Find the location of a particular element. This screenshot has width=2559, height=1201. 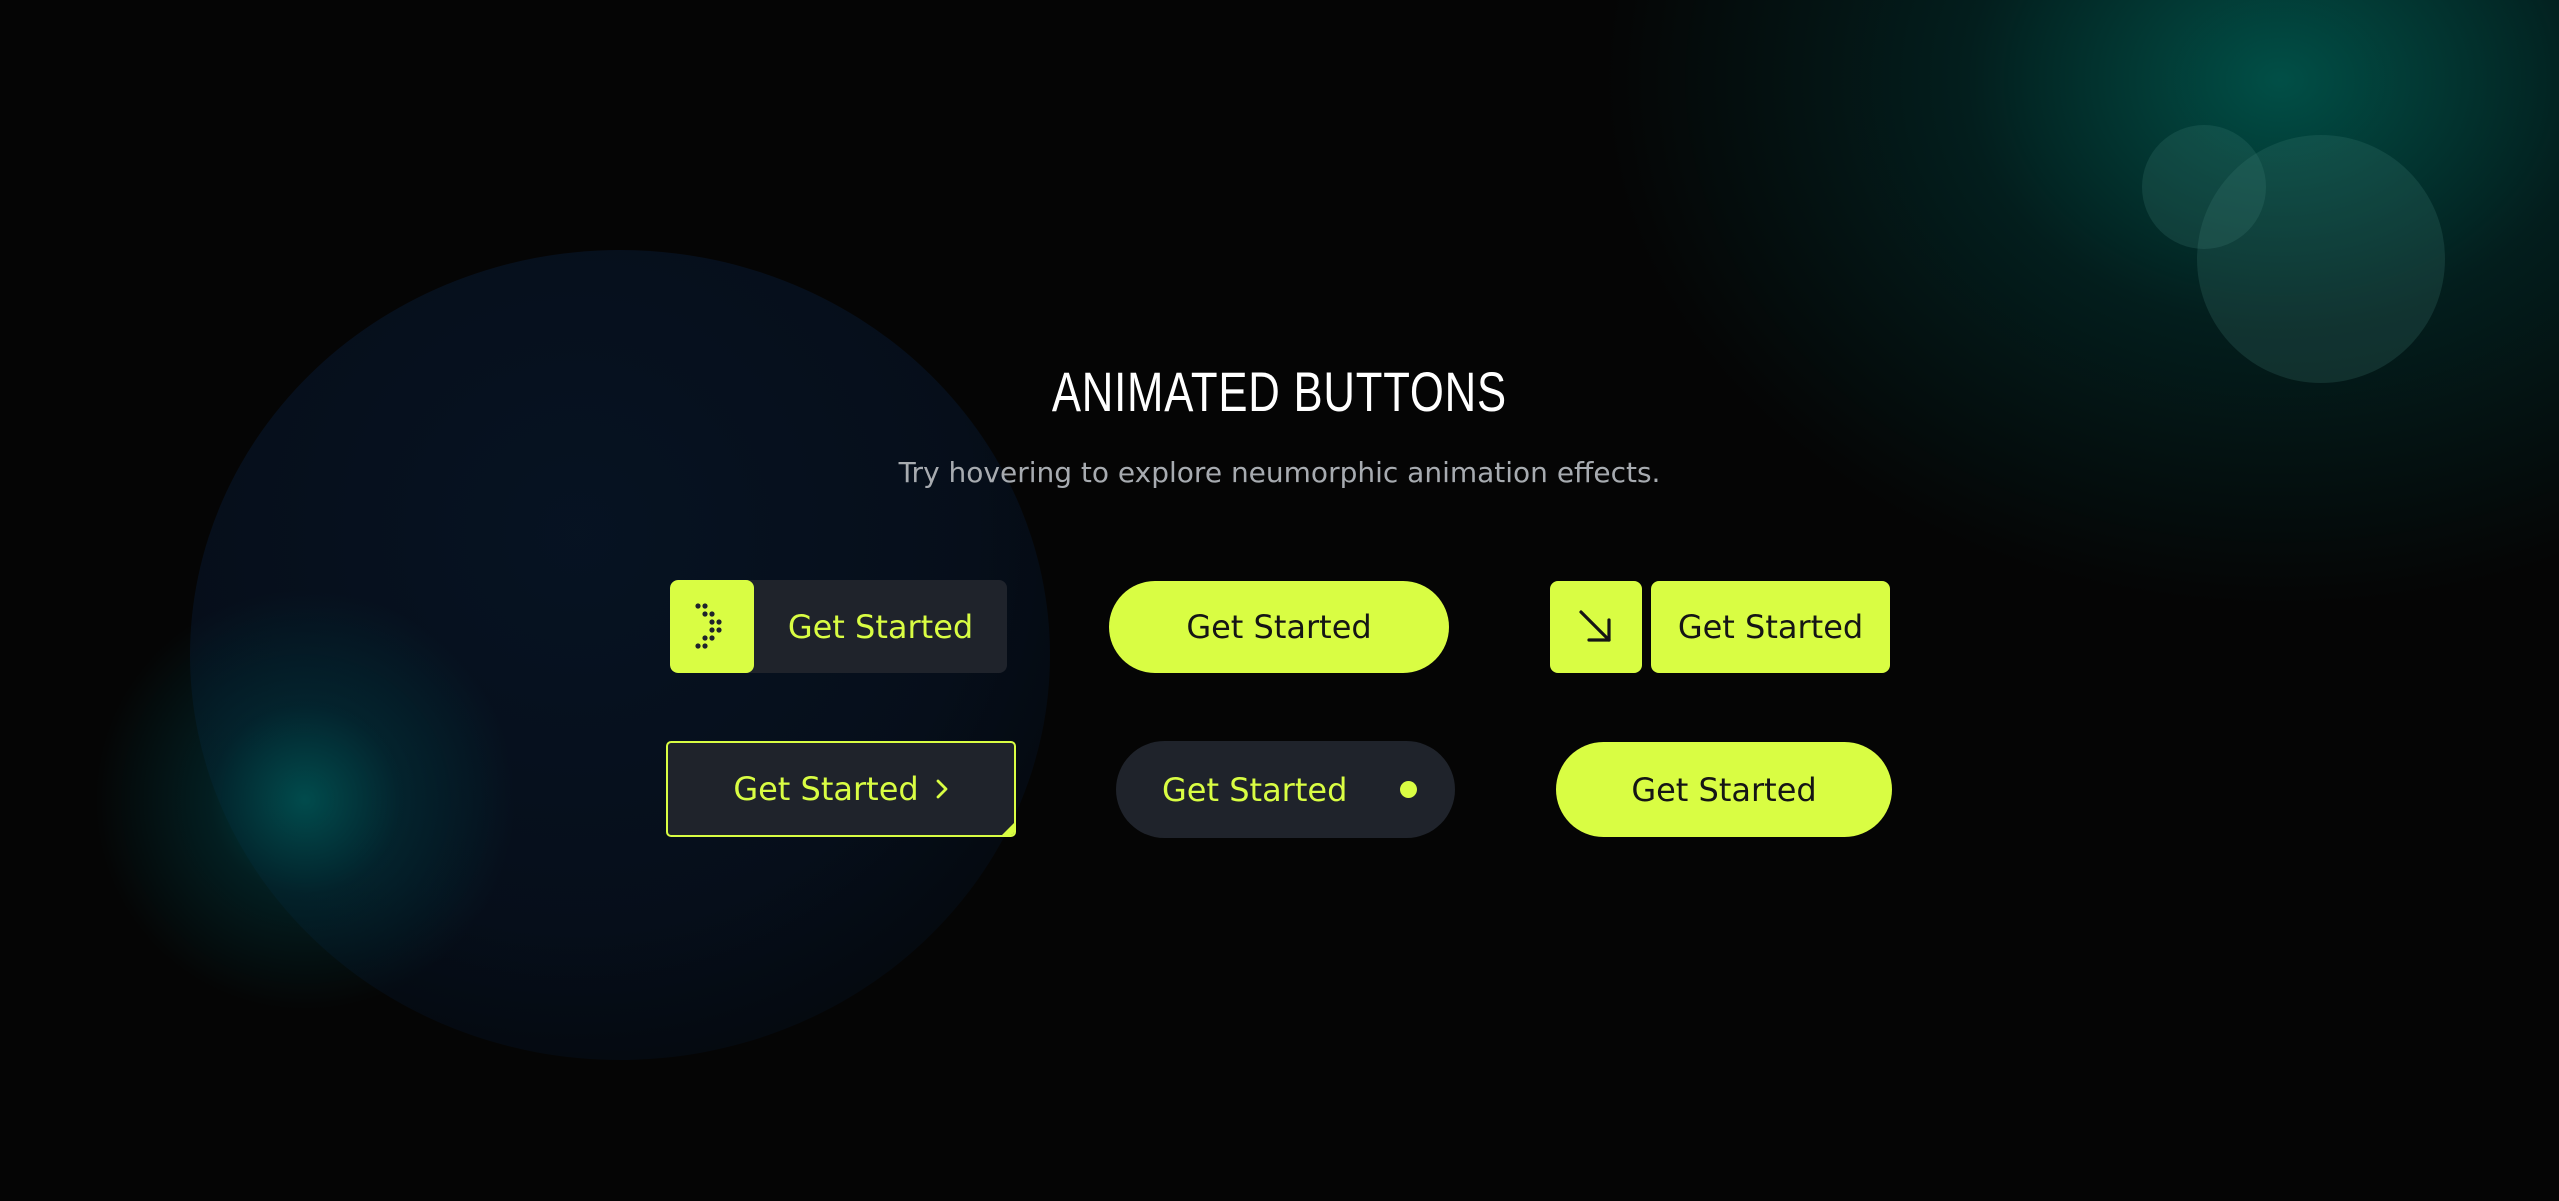

get-started-button-pill: Get Started is located at coordinates (1279, 627).